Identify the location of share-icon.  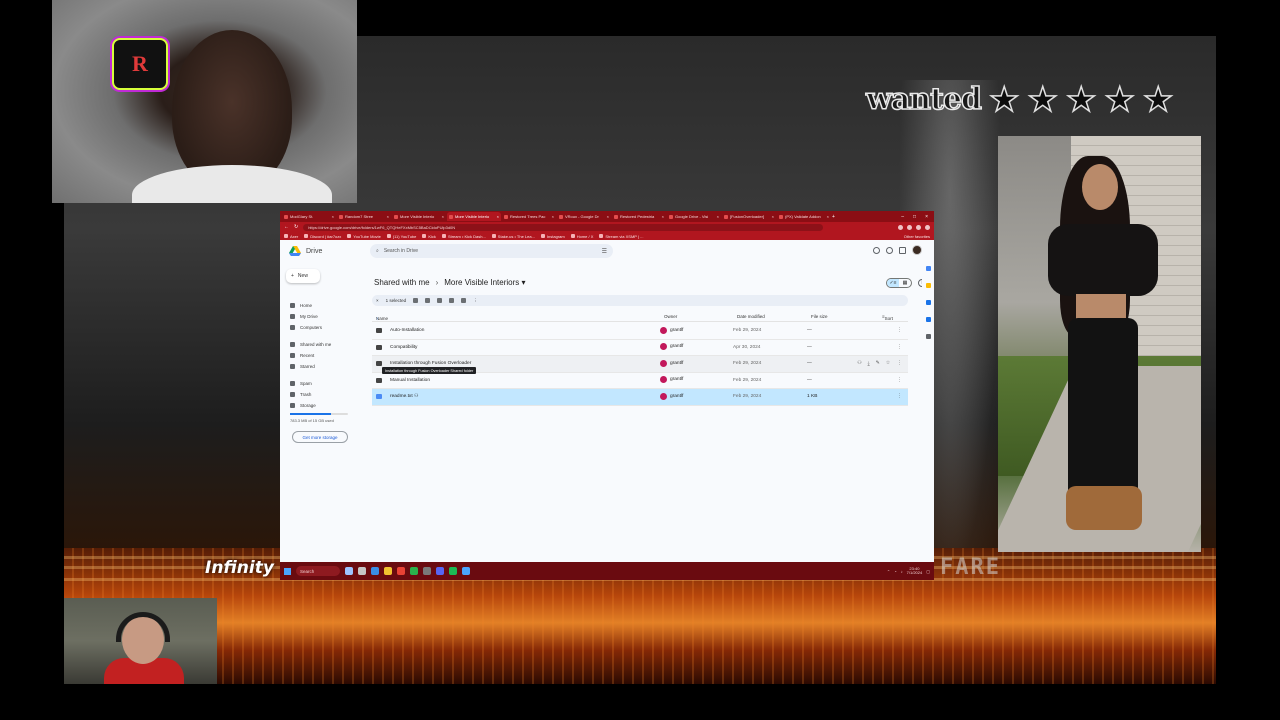
(416, 300).